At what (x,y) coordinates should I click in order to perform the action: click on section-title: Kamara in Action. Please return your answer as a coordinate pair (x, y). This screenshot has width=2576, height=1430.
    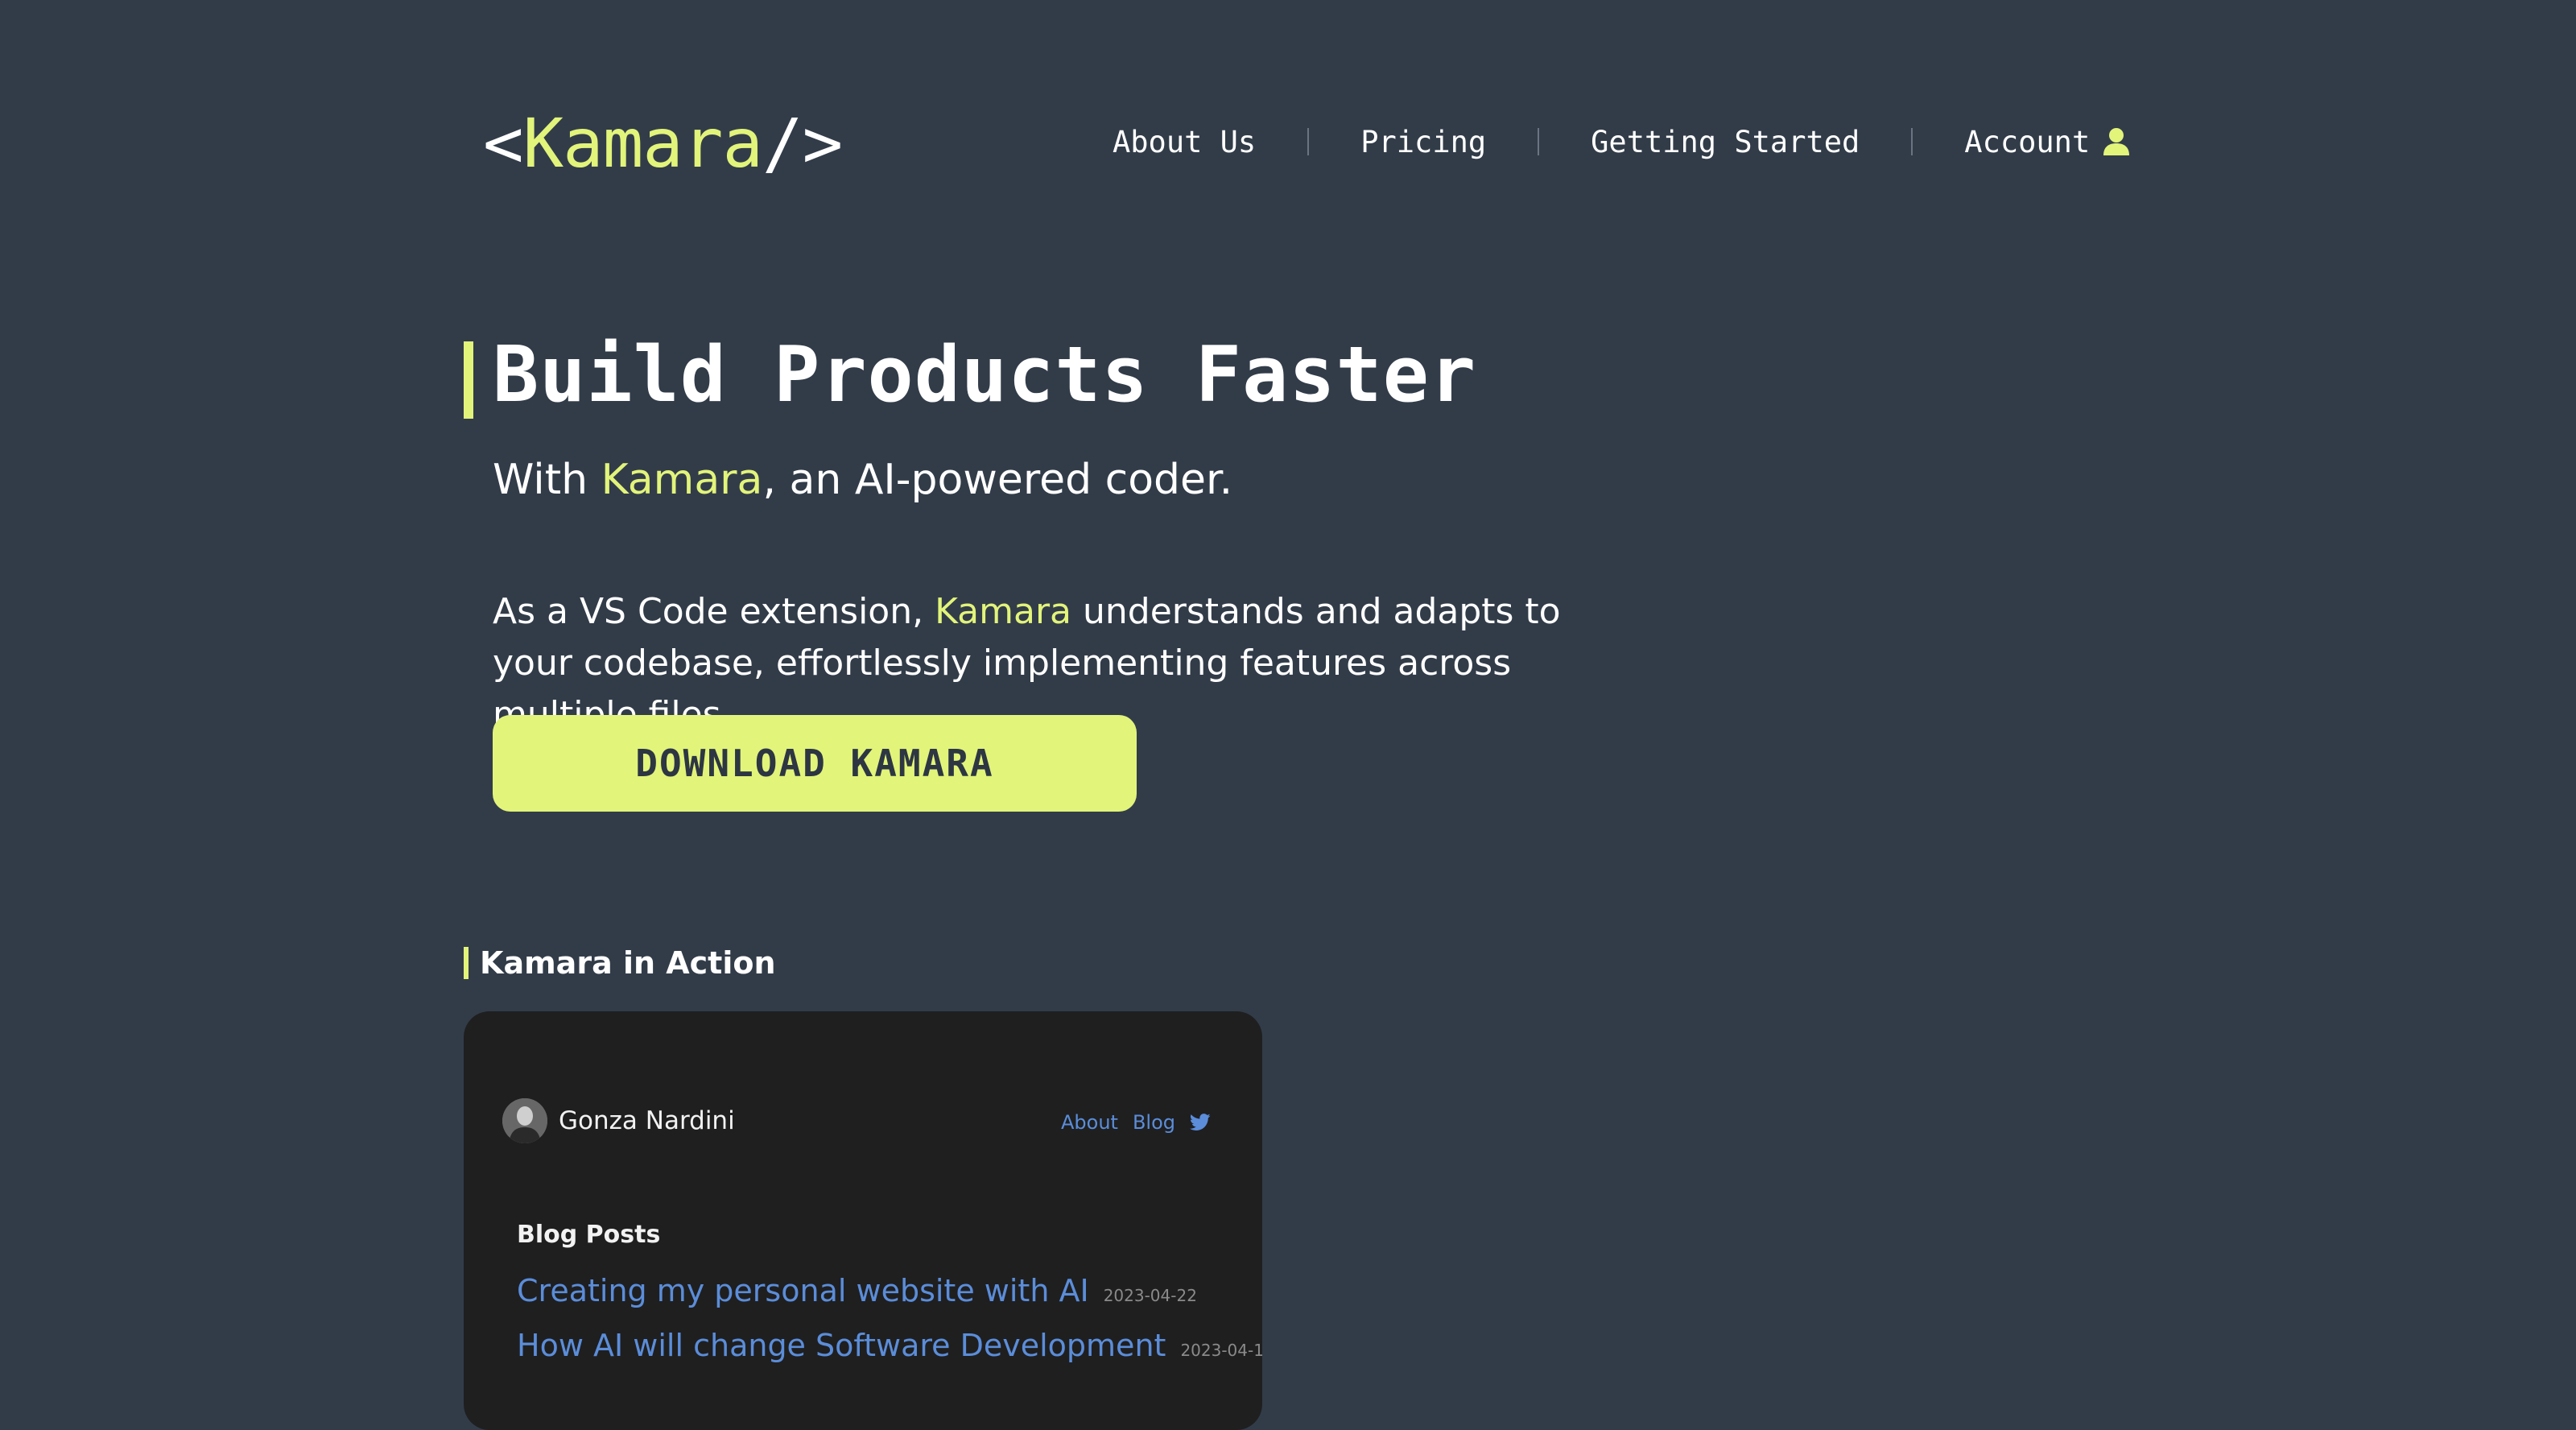
    Looking at the image, I should click on (628, 963).